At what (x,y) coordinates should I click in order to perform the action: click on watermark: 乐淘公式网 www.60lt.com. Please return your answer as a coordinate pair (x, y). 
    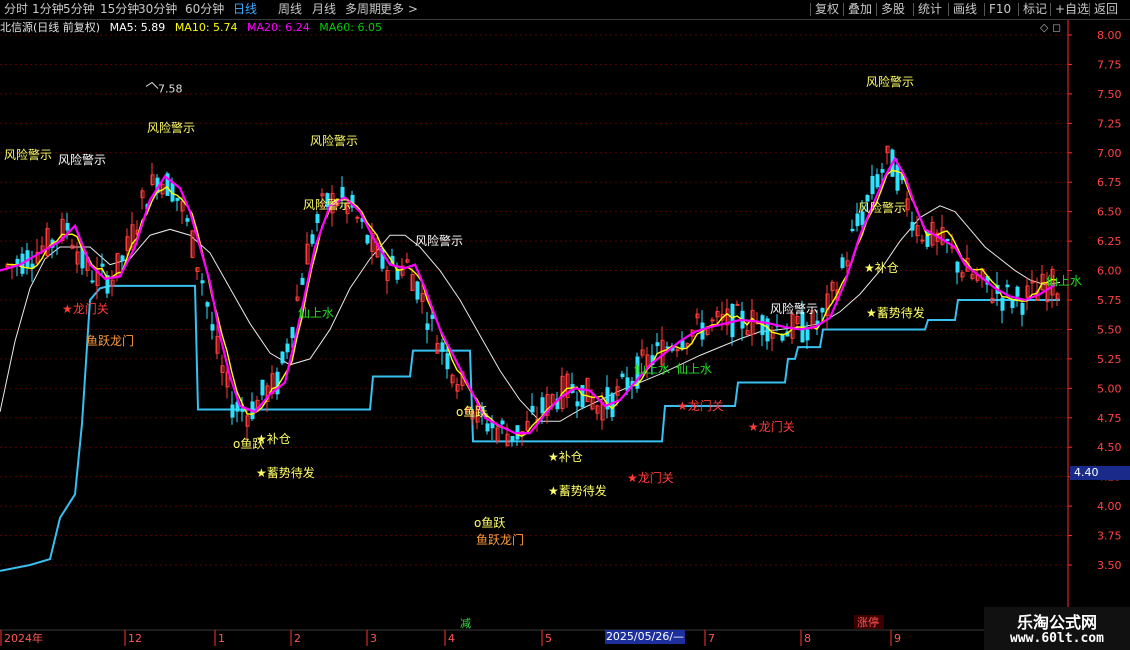
    Looking at the image, I should click on (1057, 628).